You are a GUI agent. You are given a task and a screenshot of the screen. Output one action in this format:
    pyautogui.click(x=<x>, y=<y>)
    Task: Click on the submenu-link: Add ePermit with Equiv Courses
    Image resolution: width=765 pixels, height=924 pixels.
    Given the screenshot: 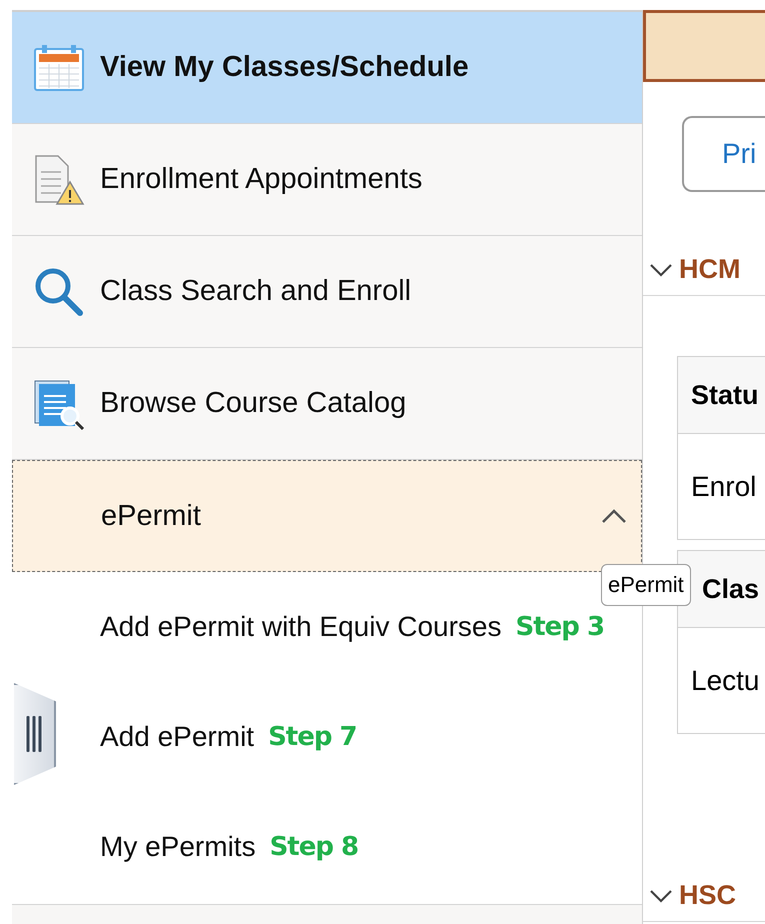 What is the action you would take?
    pyautogui.click(x=301, y=627)
    